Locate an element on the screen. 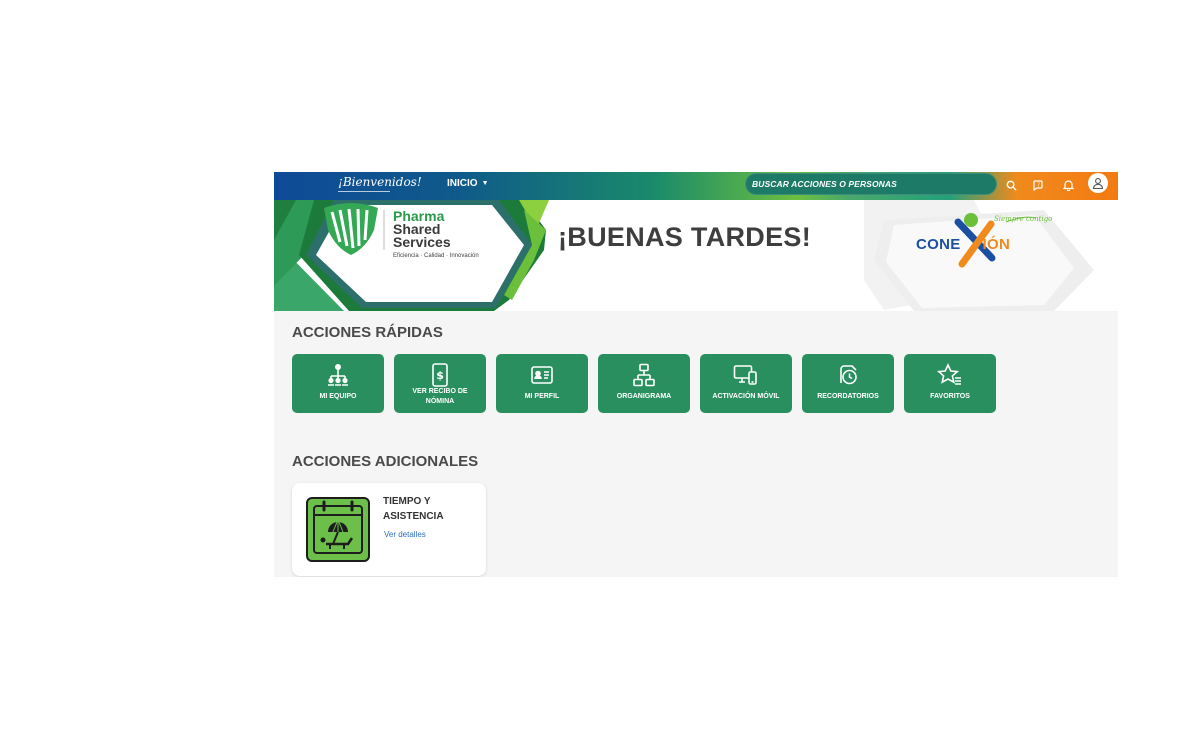 The height and width of the screenshot is (750, 1200). mi-perfil-label: MI PERFIL is located at coordinates (542, 396).